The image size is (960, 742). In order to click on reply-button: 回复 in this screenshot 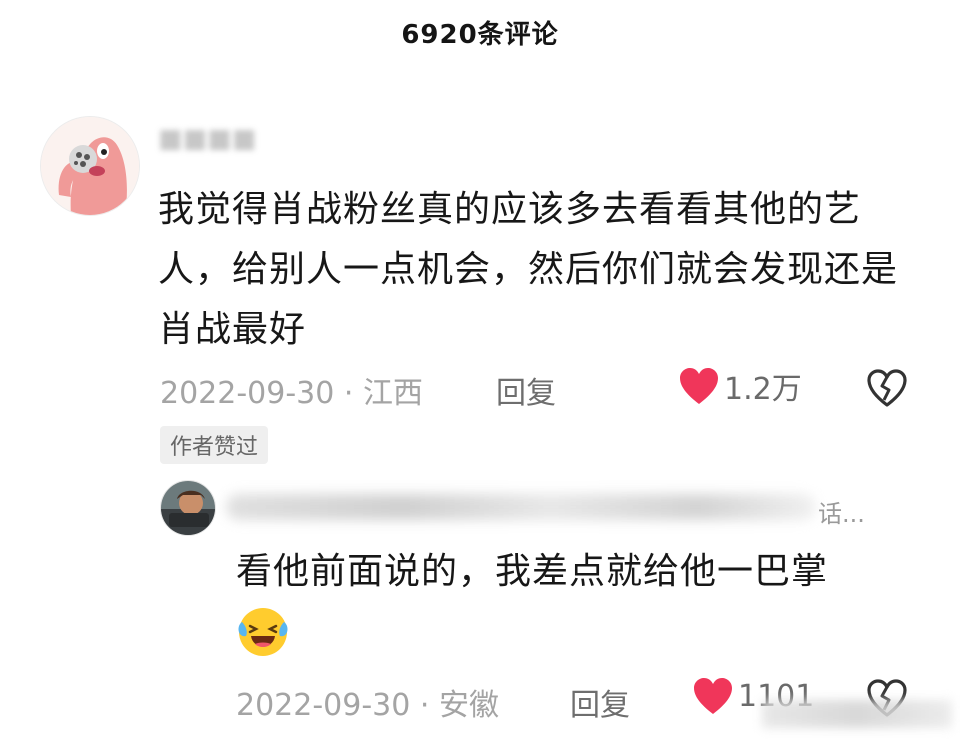, I will do `click(526, 390)`.